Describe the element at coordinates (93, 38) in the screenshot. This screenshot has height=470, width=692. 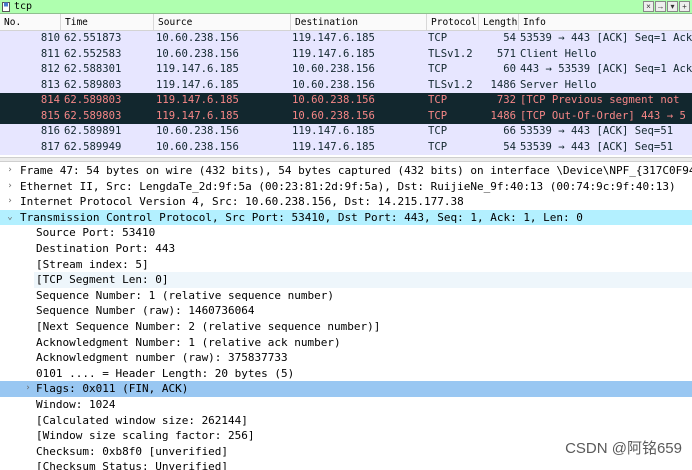
I see `packet-time: 62.551873` at that location.